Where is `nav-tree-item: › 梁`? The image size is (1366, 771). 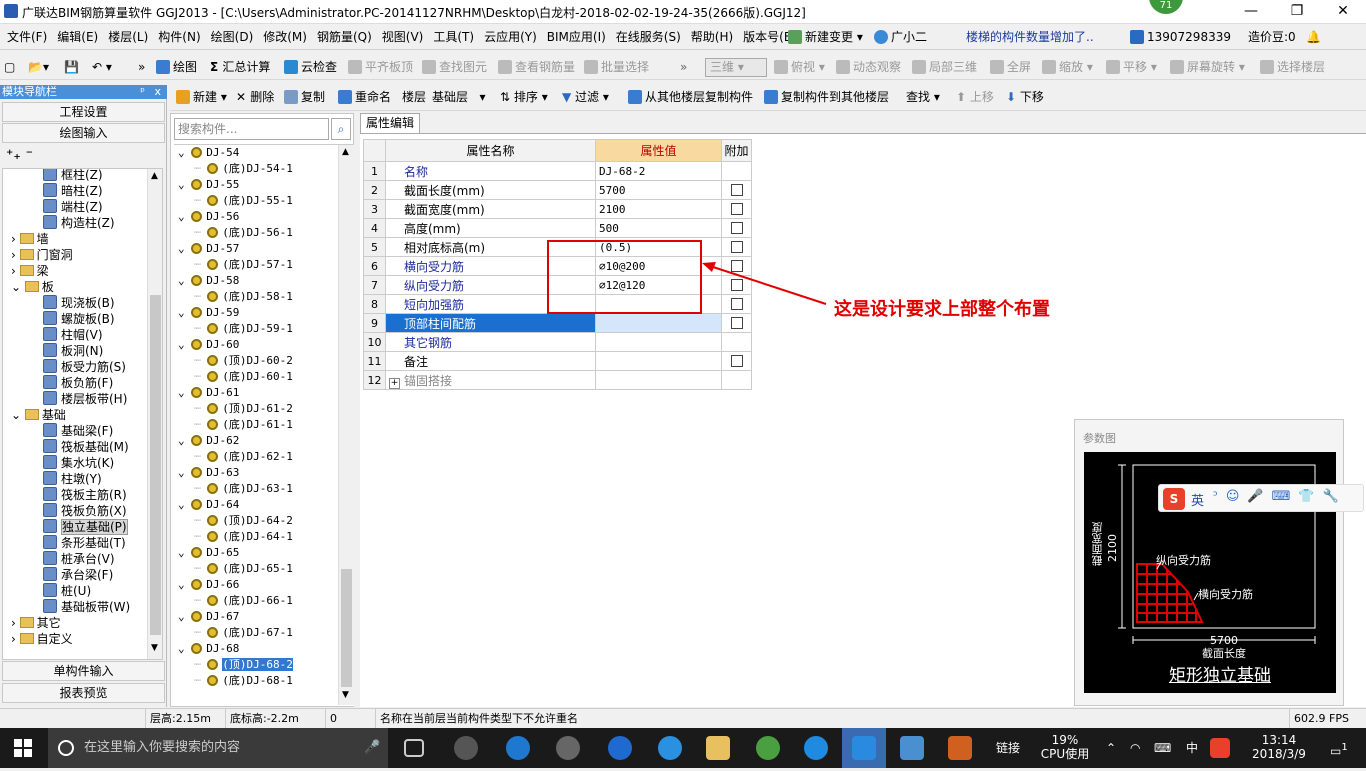 nav-tree-item: › 梁 is located at coordinates (30, 271).